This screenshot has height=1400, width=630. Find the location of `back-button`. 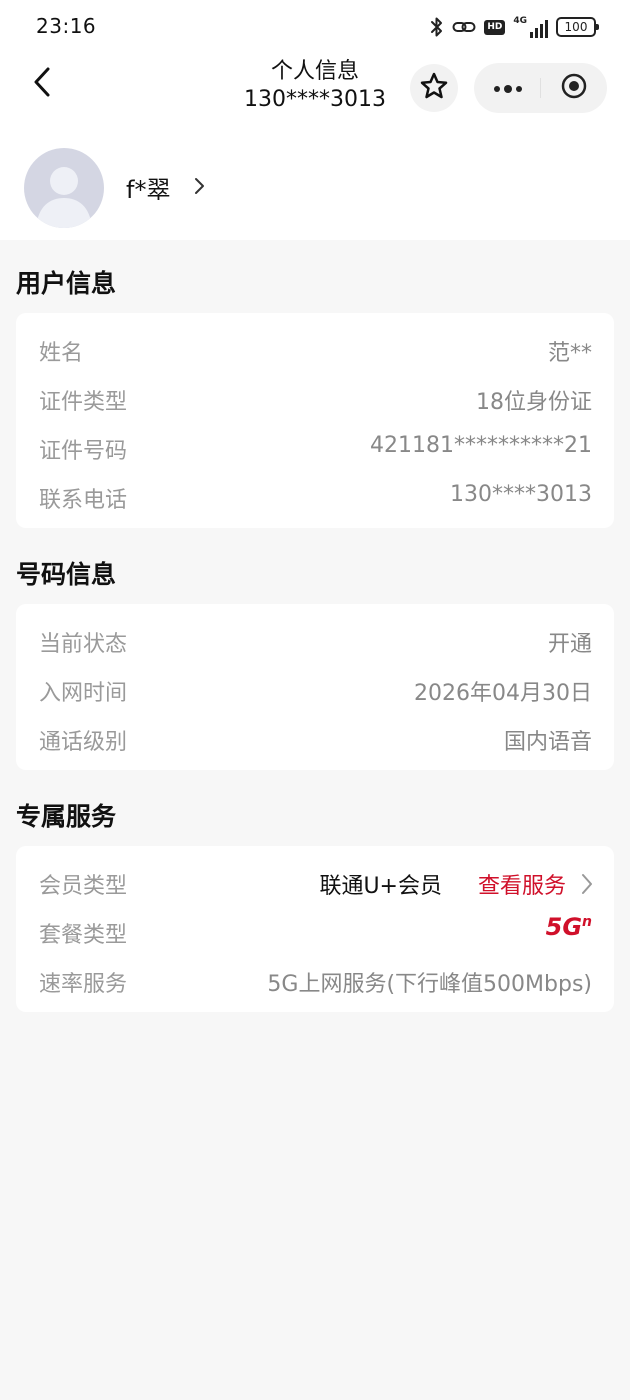

back-button is located at coordinates (42, 84).